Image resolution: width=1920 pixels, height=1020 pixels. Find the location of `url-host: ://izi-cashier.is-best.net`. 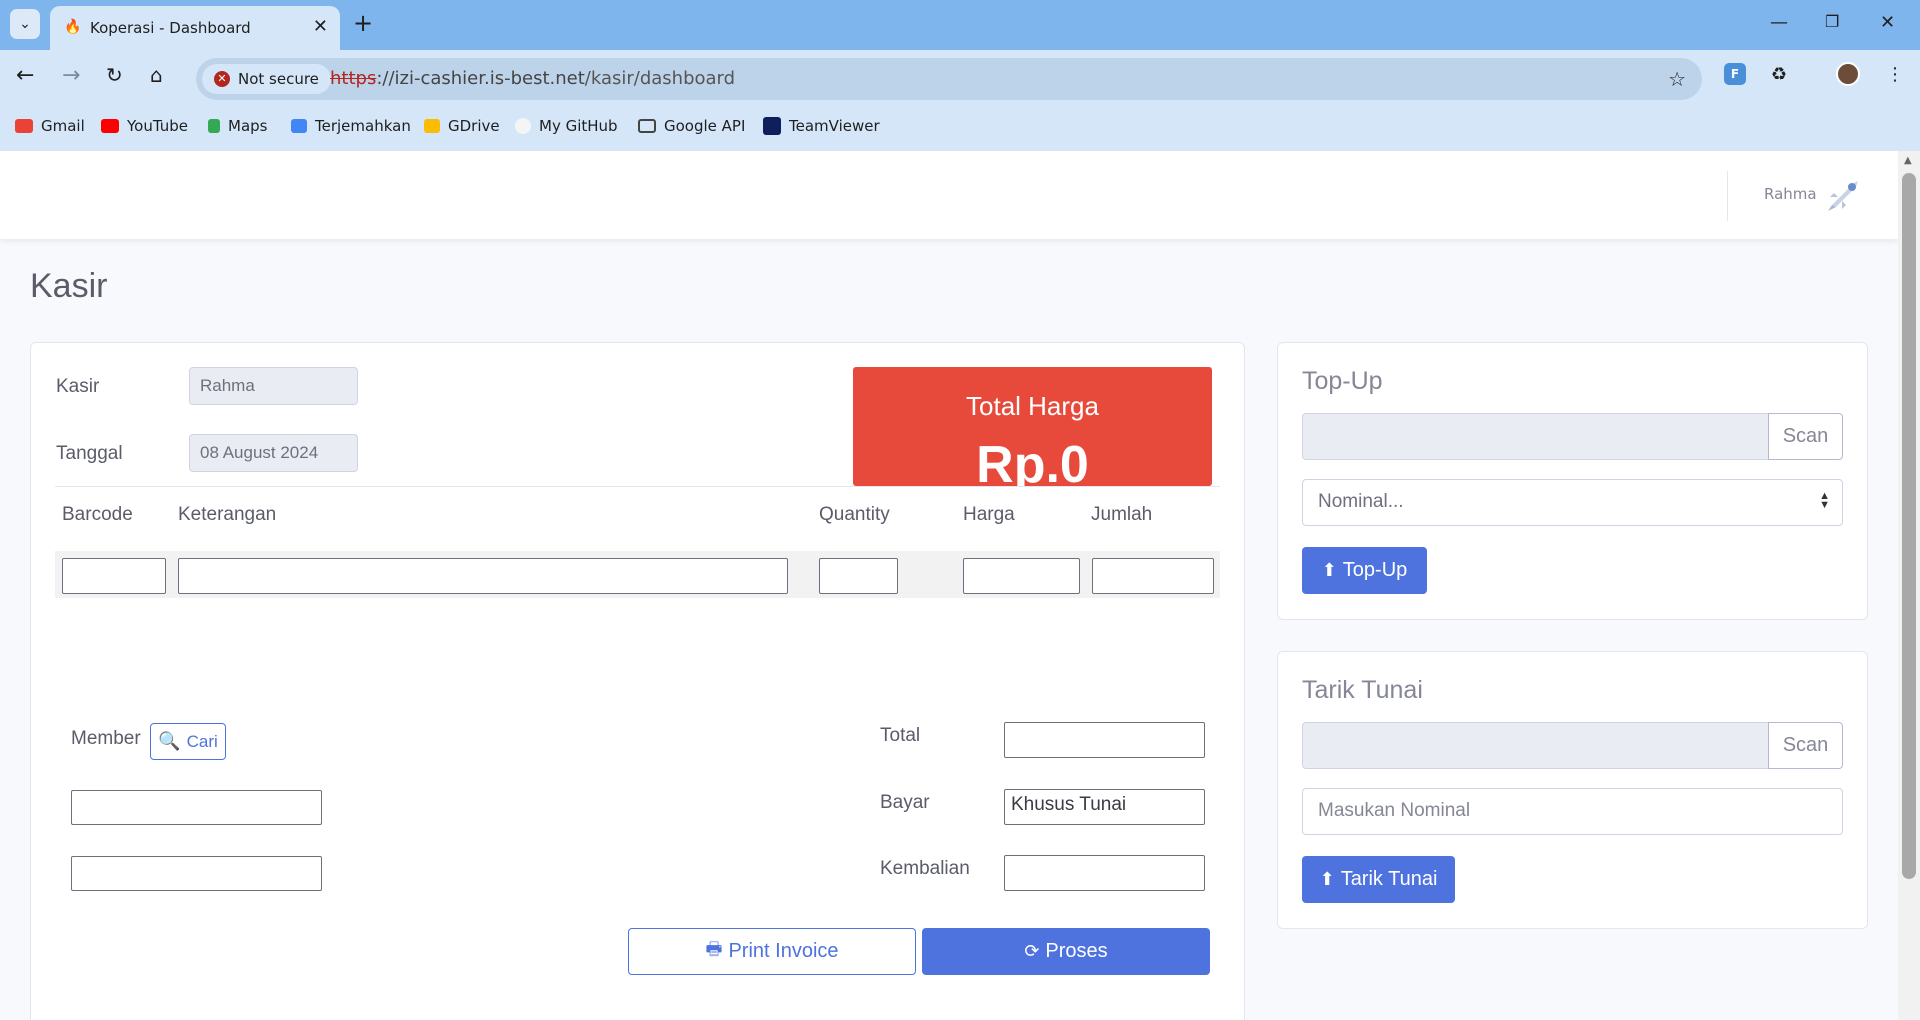

url-host: ://izi-cashier.is-best.net is located at coordinates (480, 78).